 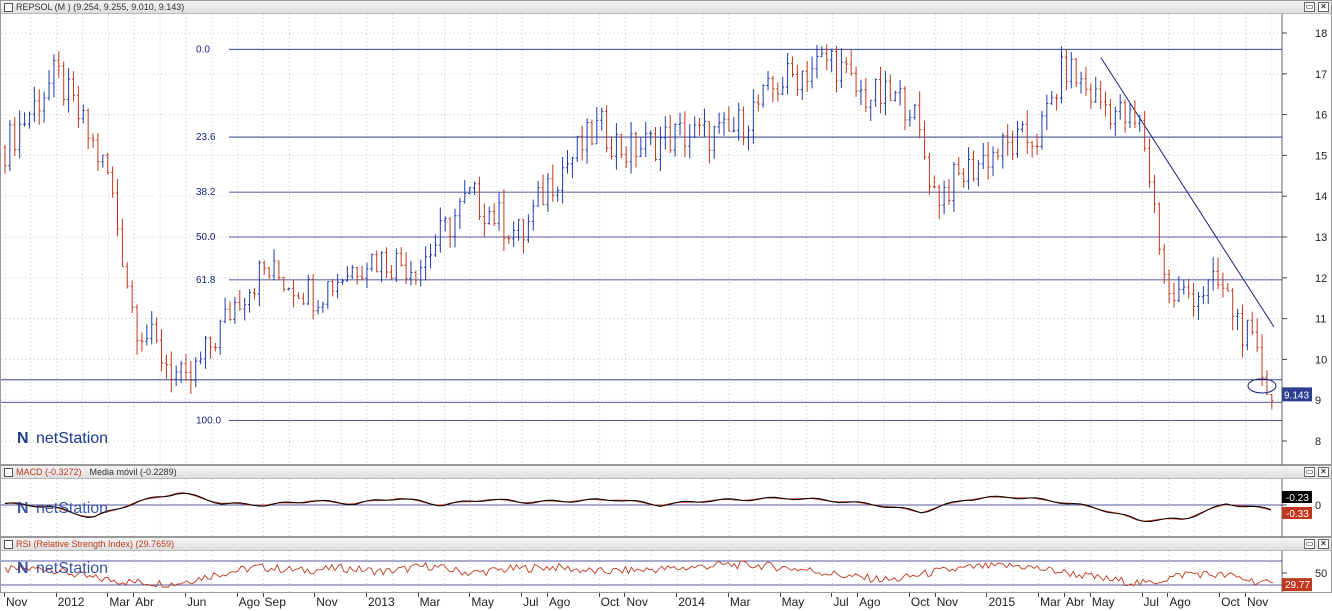 I want to click on x-tick-label: Jun, so click(x=196, y=602).